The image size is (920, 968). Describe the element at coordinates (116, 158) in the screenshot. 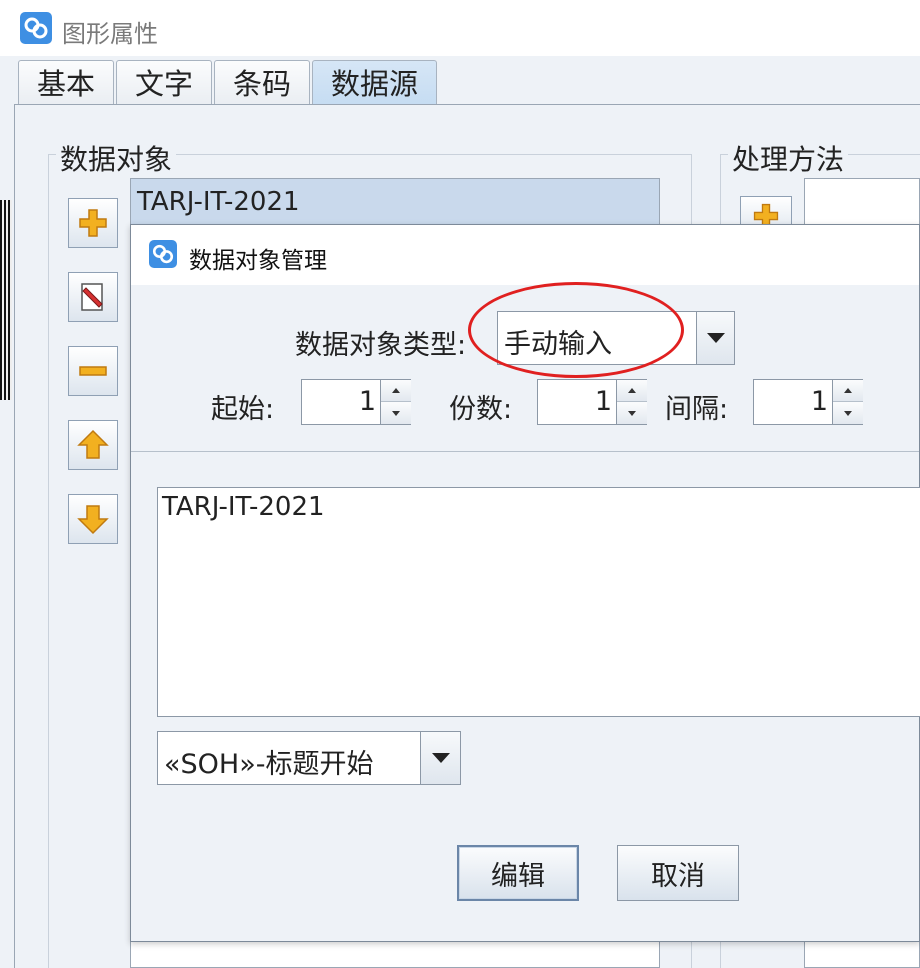

I see `data-object-legend: 数据对象` at that location.